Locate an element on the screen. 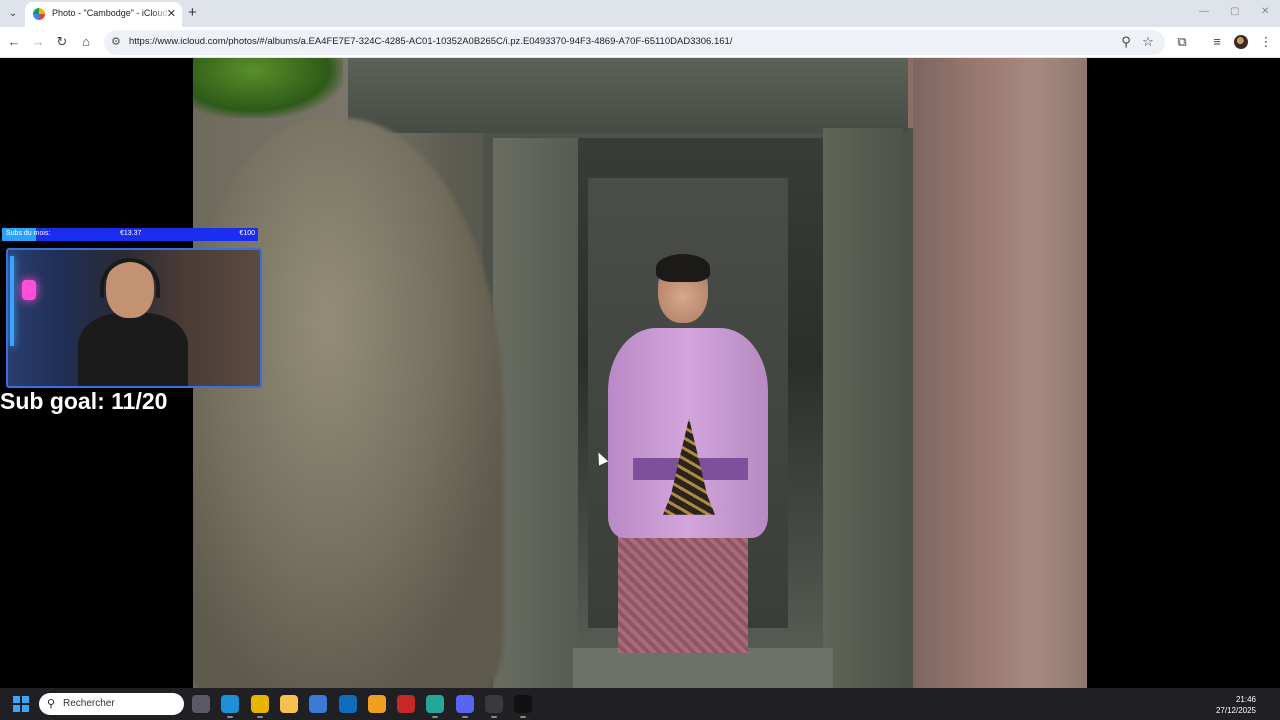 This screenshot has height=720, width=1280. chrome-icon is located at coordinates (259, 704).